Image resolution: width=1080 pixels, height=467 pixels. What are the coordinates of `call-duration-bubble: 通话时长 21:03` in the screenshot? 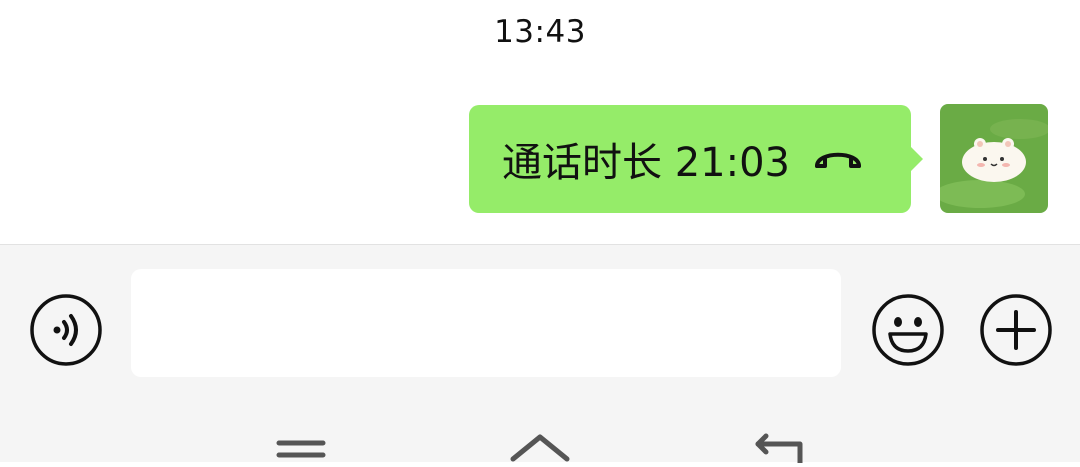 It's located at (696, 159).